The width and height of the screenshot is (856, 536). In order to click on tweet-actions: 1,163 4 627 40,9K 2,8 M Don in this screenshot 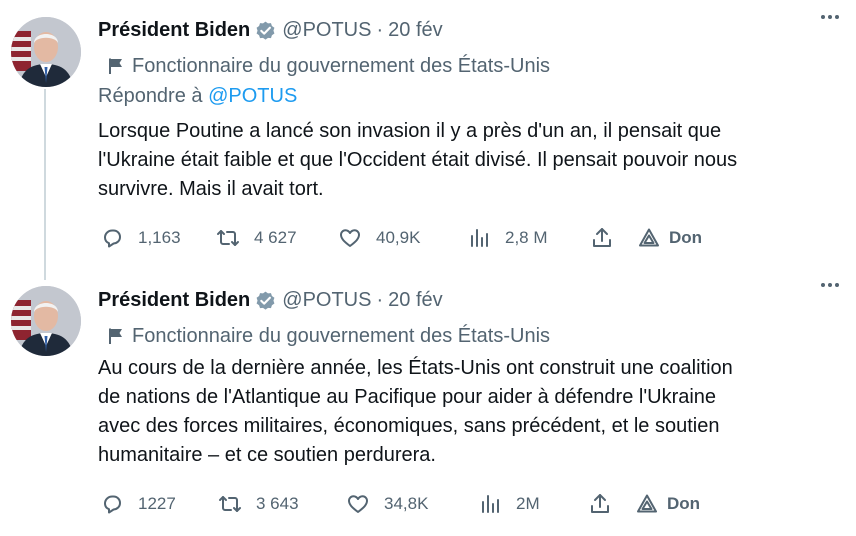, I will do `click(418, 238)`.